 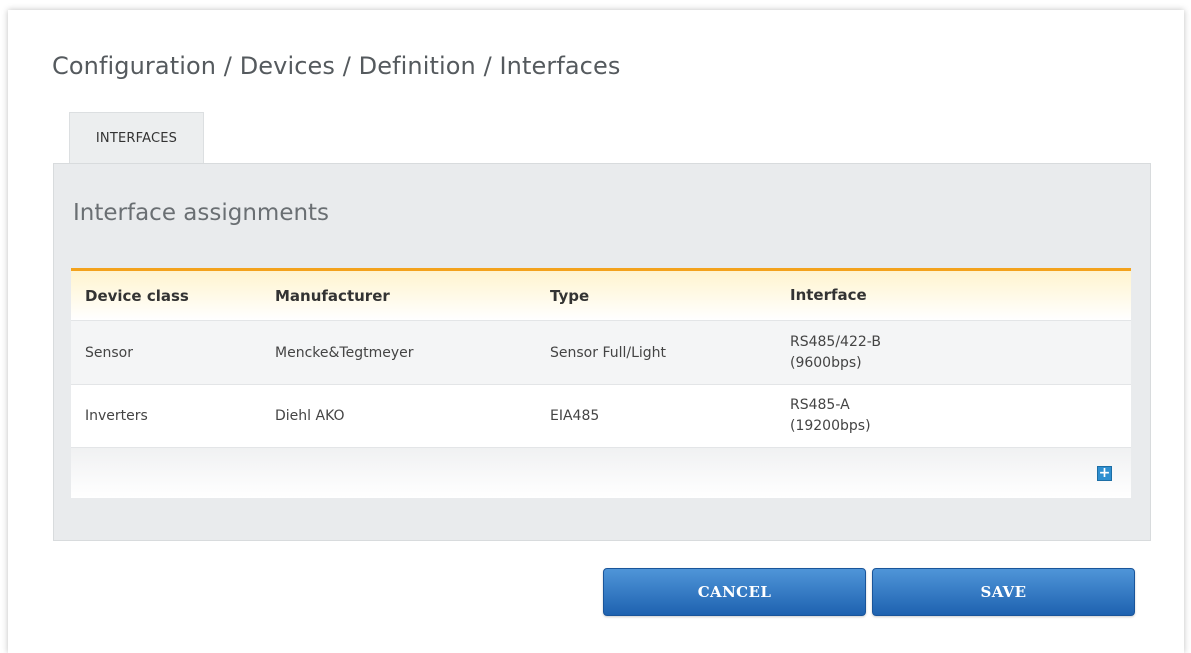 I want to click on cell-manufacturer: Mencke&Tegtmeyer, so click(x=344, y=352).